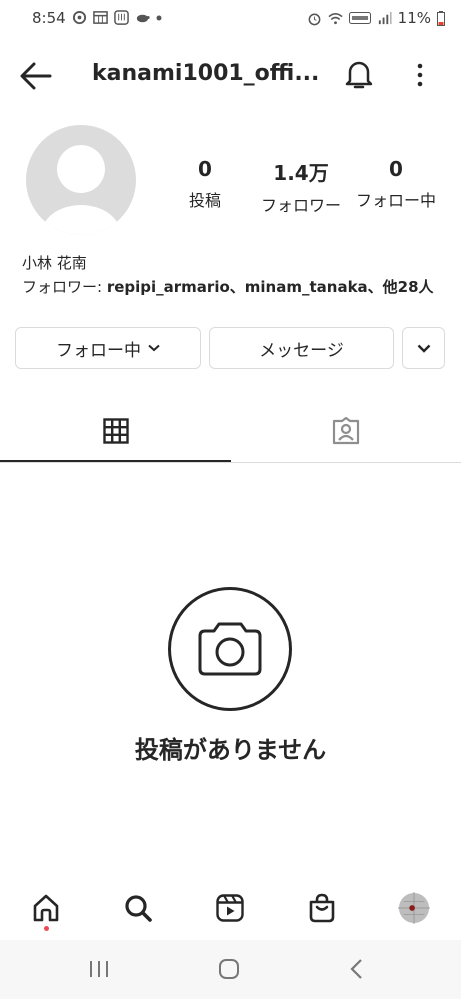  Describe the element at coordinates (420, 75) in the screenshot. I see `more-options-icon` at that location.